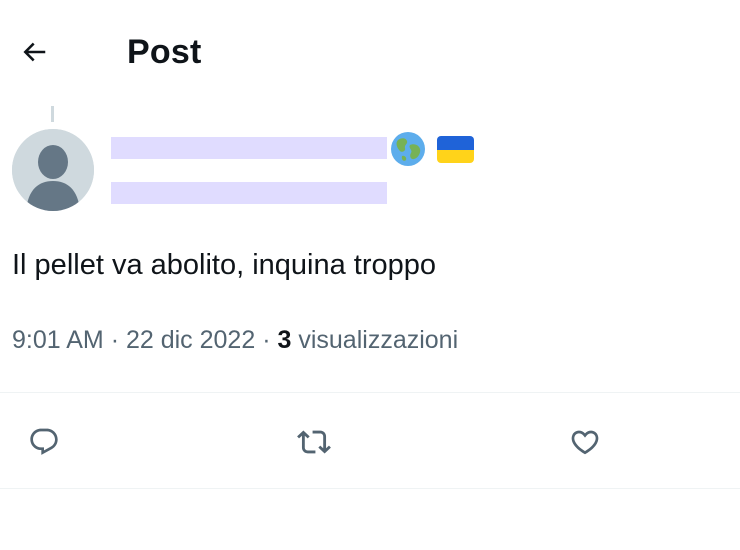  What do you see at coordinates (52, 114) in the screenshot?
I see `thread-connector-line` at bounding box center [52, 114].